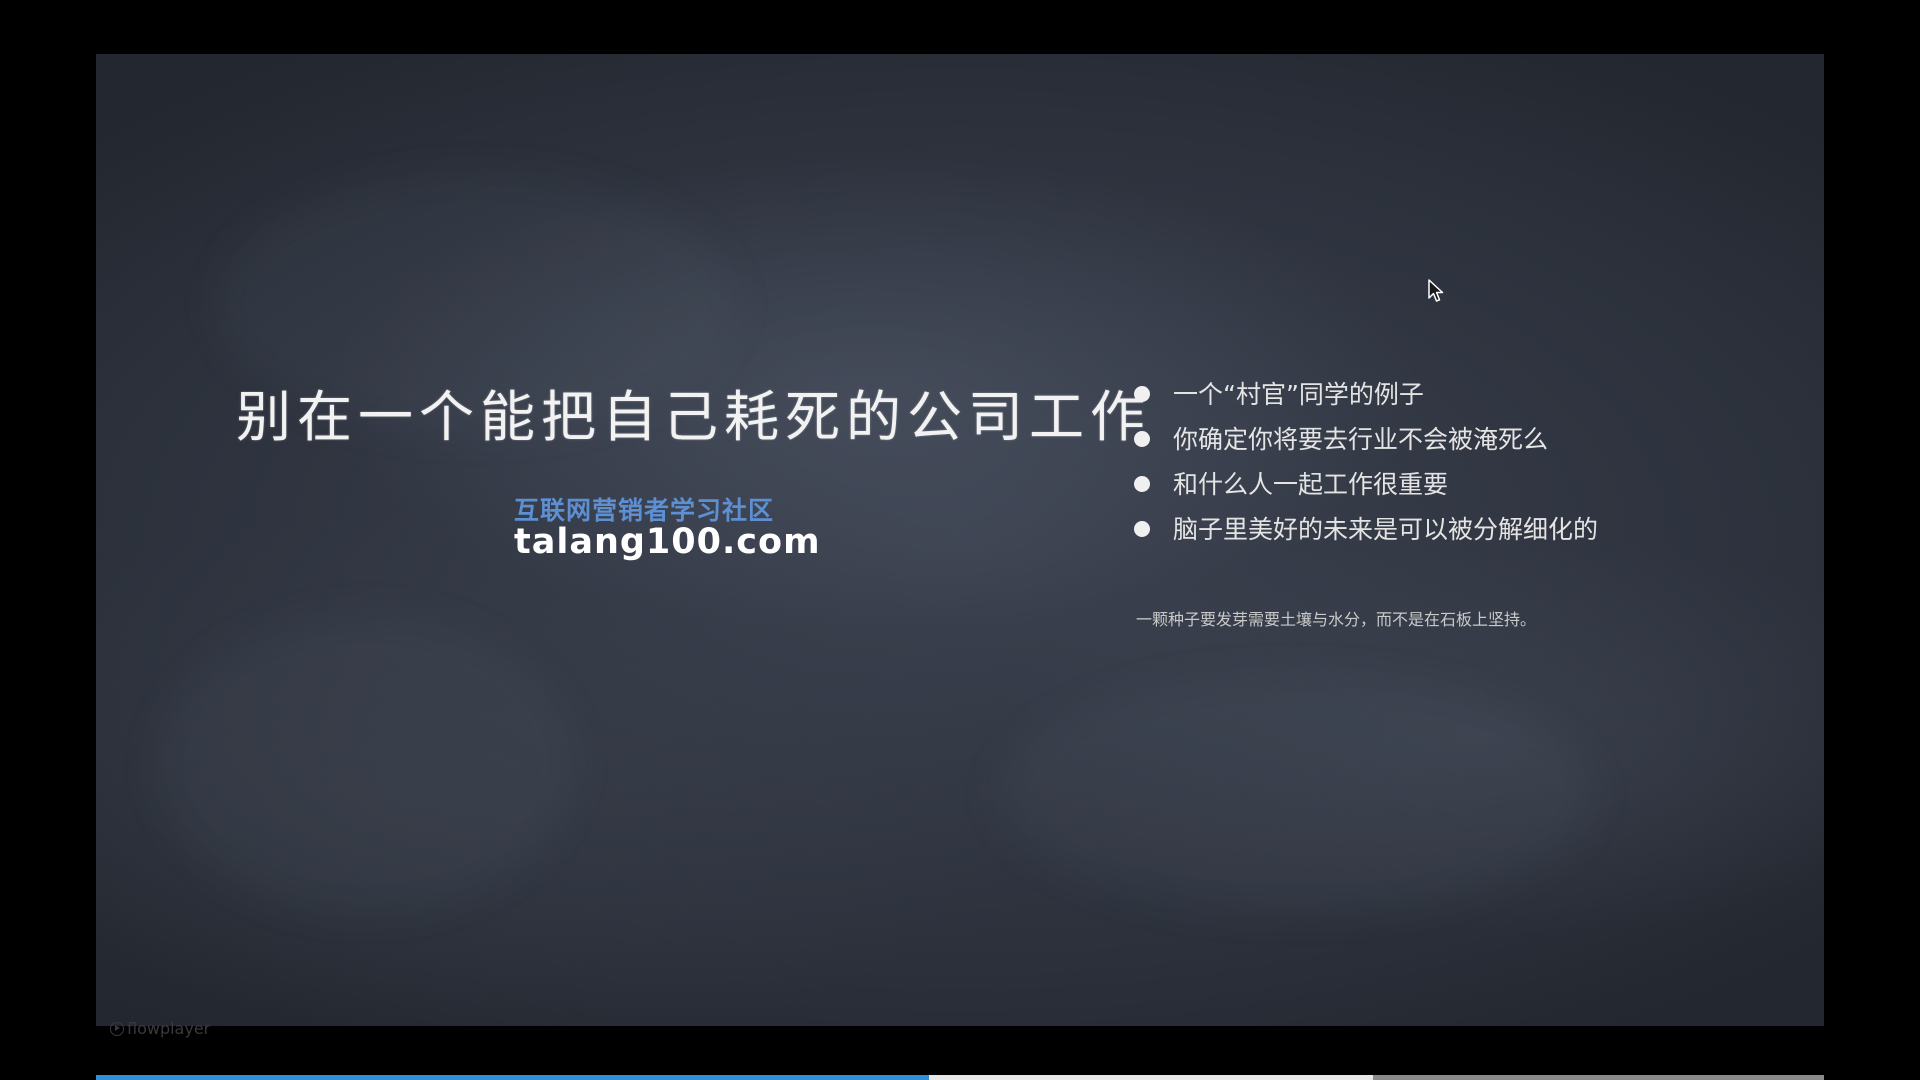  Describe the element at coordinates (1336, 619) in the screenshot. I see `slide-note: 一颗种子要发芽需要土壤与水分，而不是在石板上坚持。` at that location.